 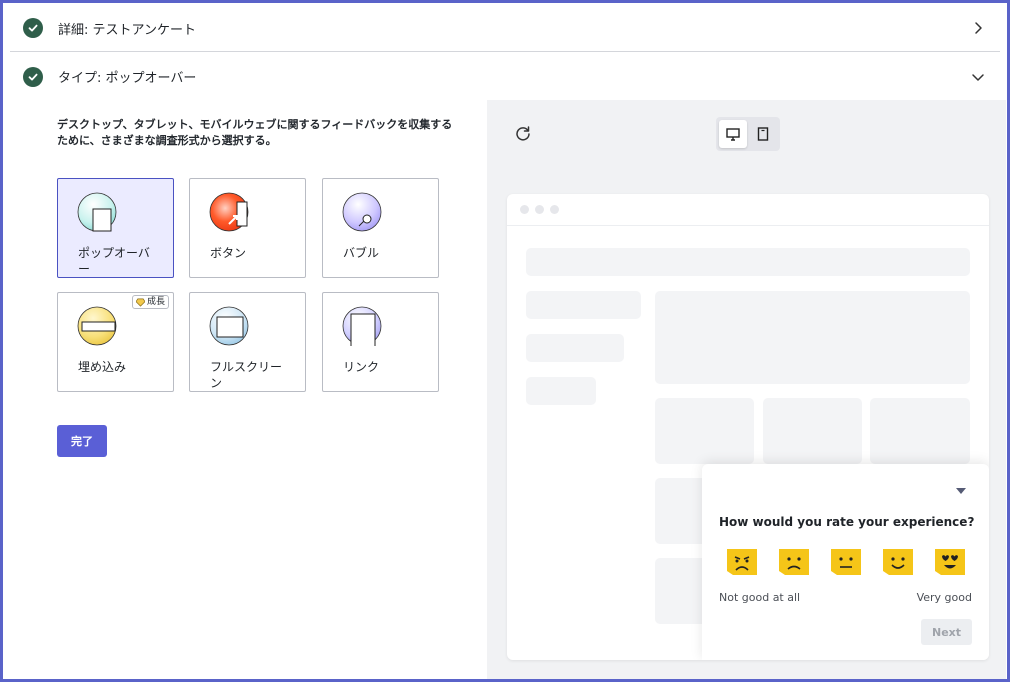 I want to click on sad-face-icon, so click(x=794, y=562).